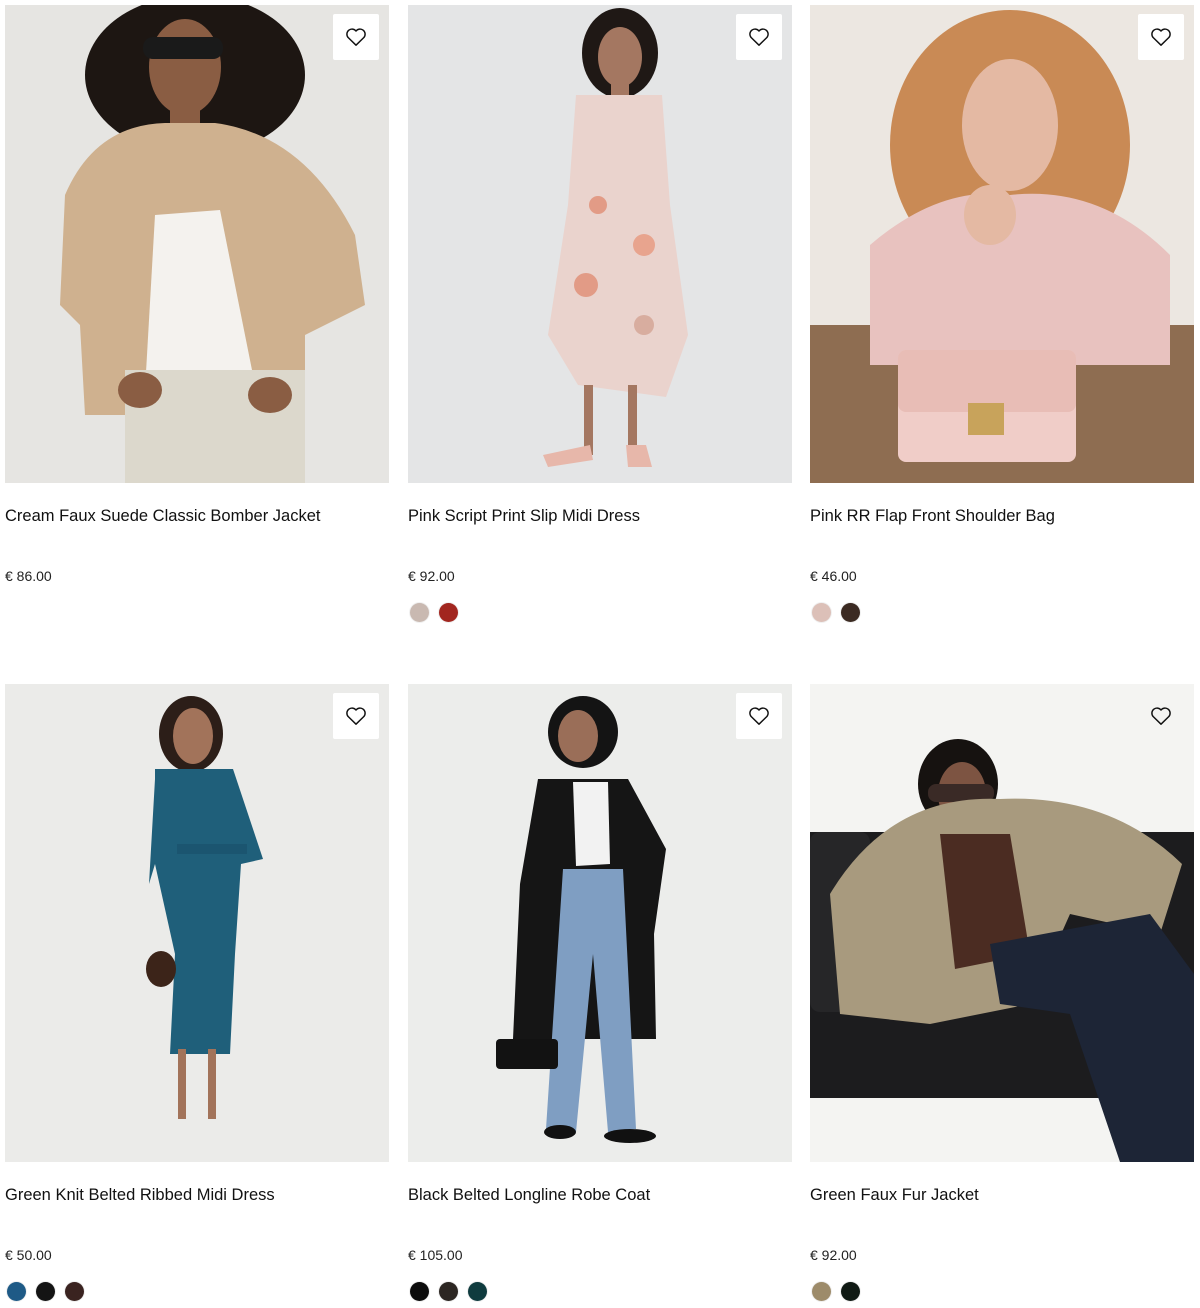  Describe the element at coordinates (435, 1255) in the screenshot. I see `product-price: € 105.00` at that location.